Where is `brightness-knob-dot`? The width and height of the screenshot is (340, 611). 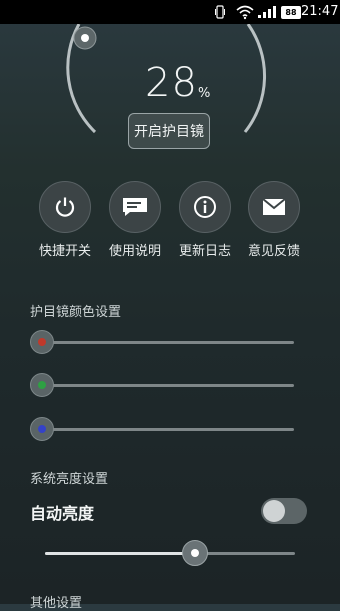
brightness-knob-dot is located at coordinates (195, 553).